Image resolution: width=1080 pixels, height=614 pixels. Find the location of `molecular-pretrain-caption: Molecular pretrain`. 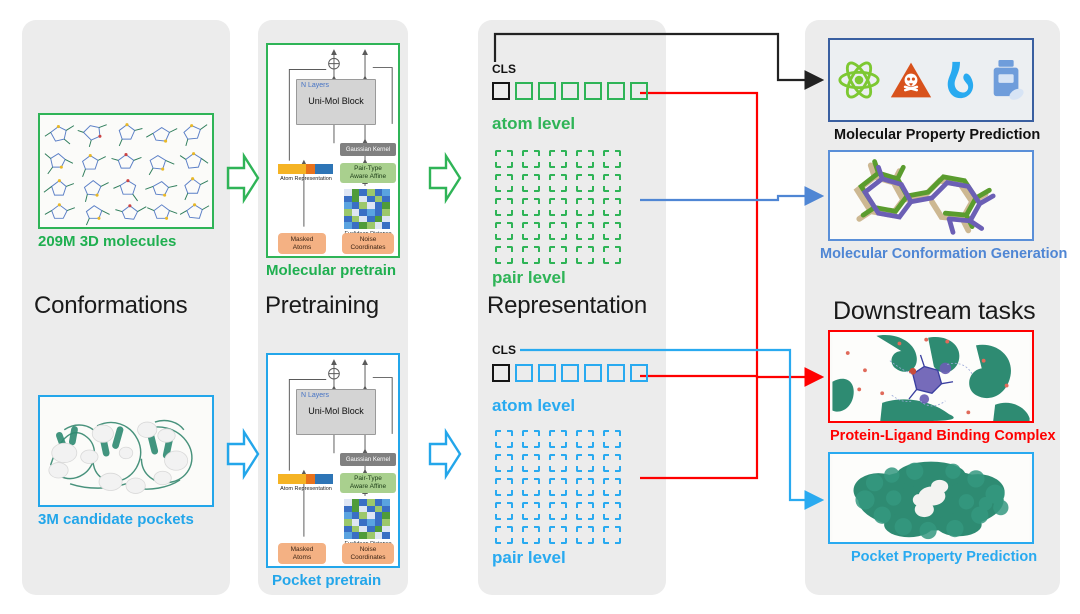

molecular-pretrain-caption: Molecular pretrain is located at coordinates (331, 270).